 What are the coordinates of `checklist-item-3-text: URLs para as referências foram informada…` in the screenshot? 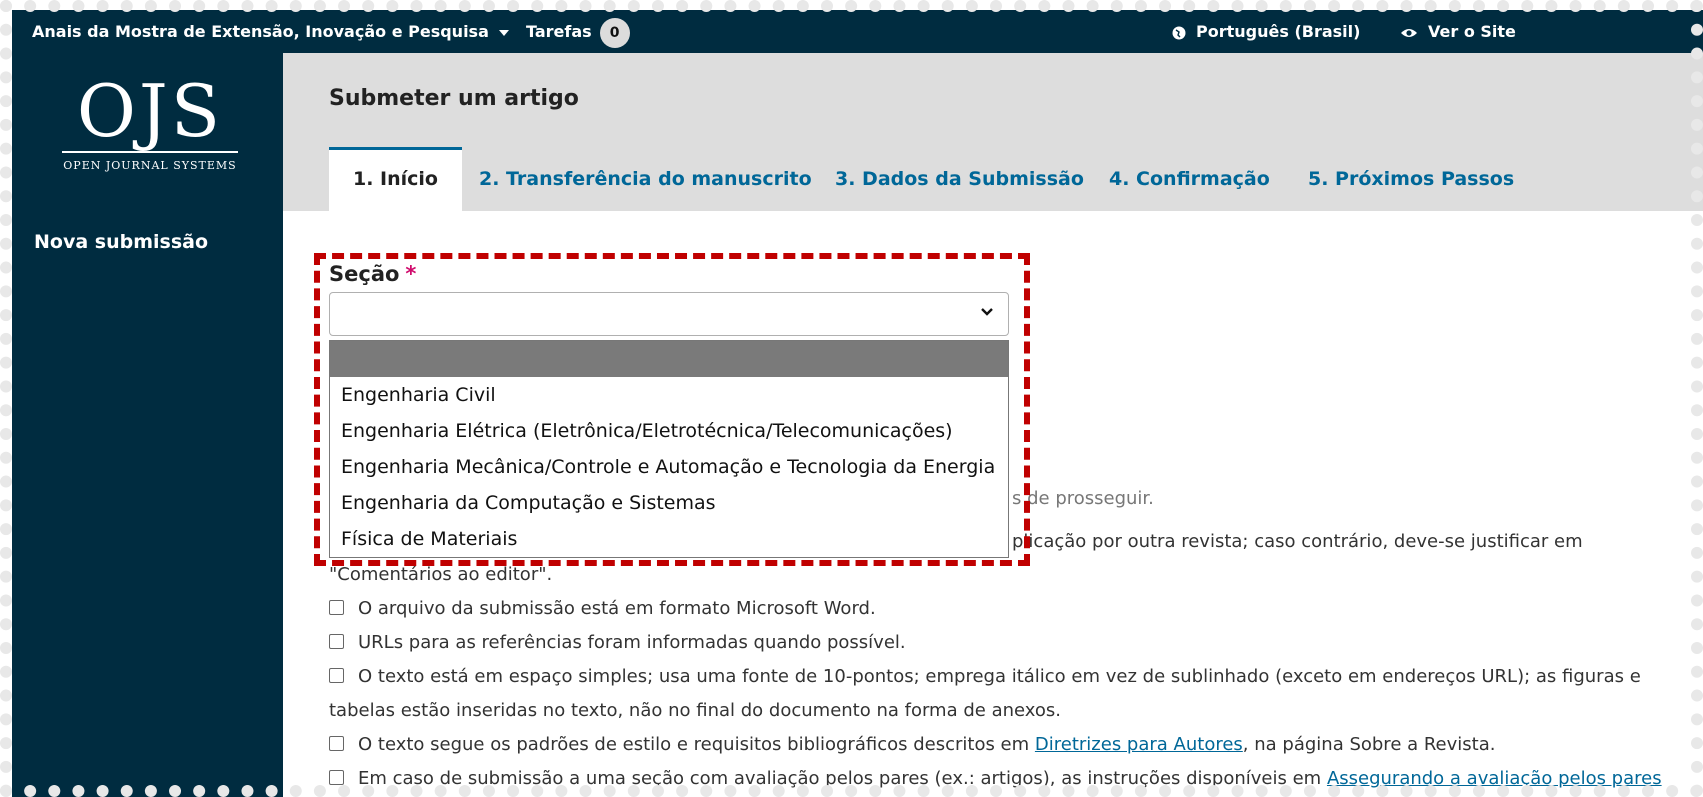 It's located at (632, 642).